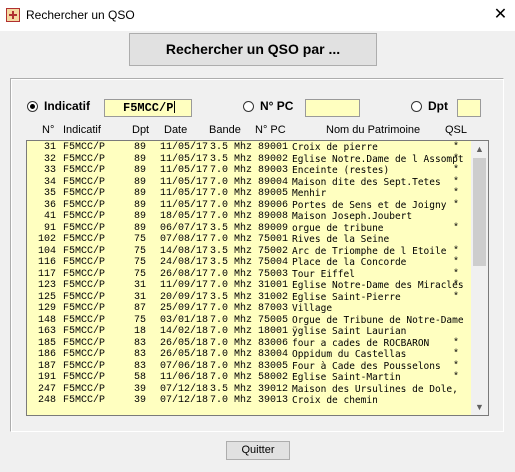 The width and height of the screenshot is (515, 472). I want to click on scroll-thumb, so click(479, 212).